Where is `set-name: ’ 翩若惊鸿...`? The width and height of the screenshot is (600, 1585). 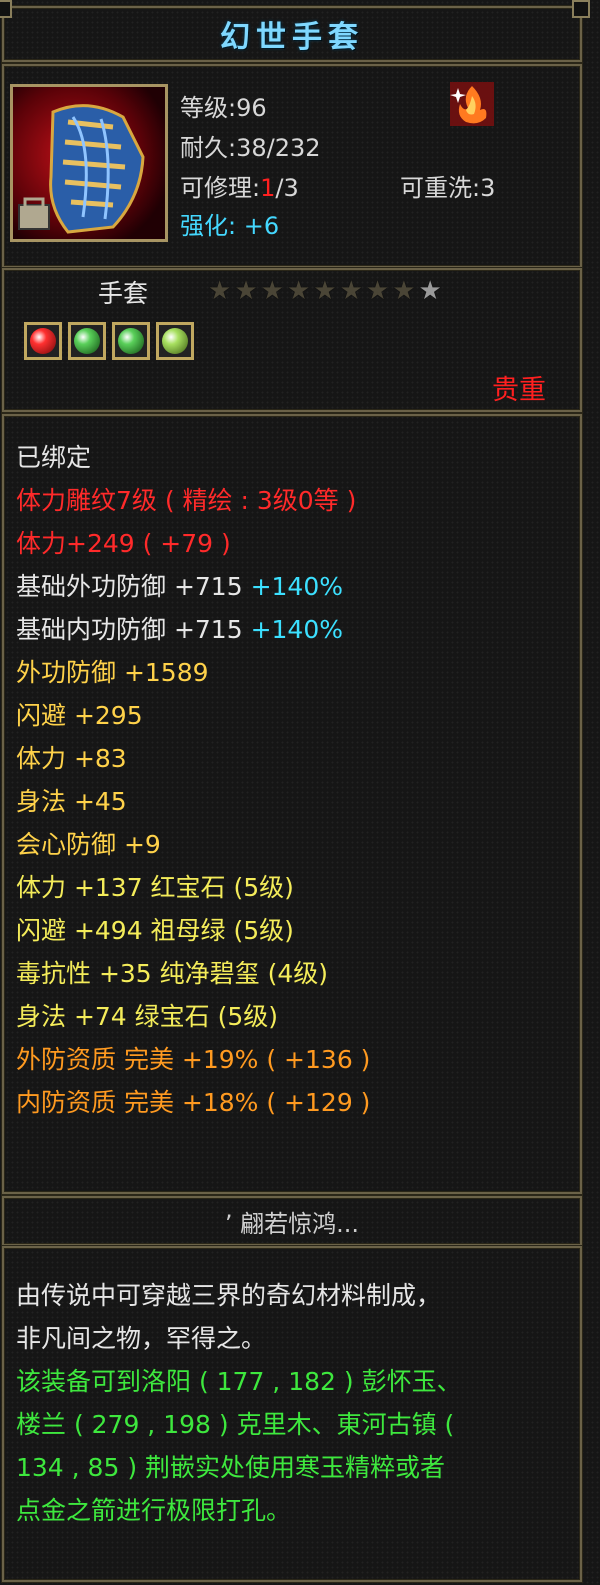
set-name: ’ 翩若惊鸿... is located at coordinates (292, 1223).